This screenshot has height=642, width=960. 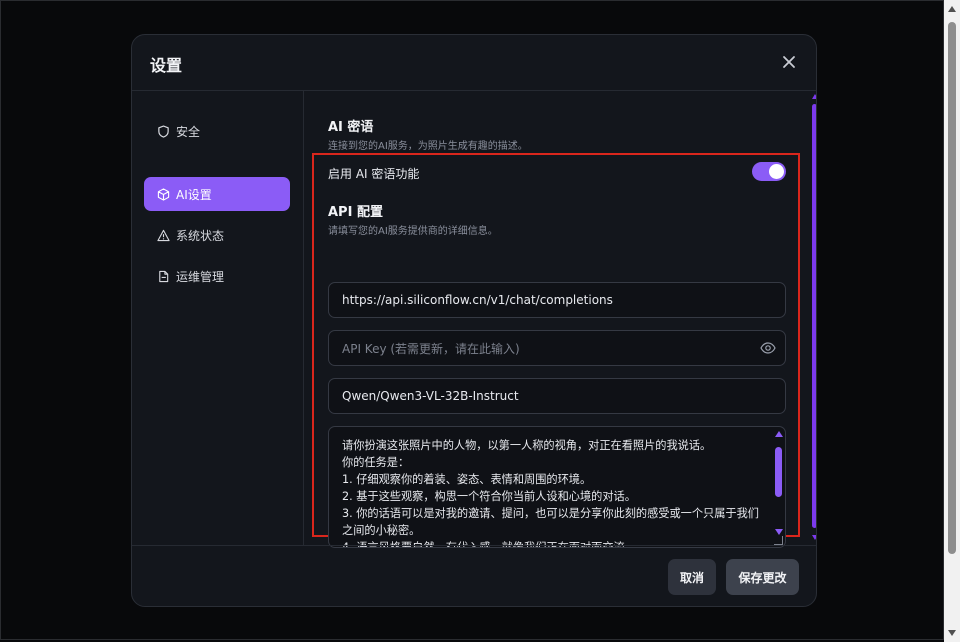 What do you see at coordinates (431, 348) in the screenshot?
I see `api-key-placeholder: API Key (若需更新，请在此输入)` at bounding box center [431, 348].